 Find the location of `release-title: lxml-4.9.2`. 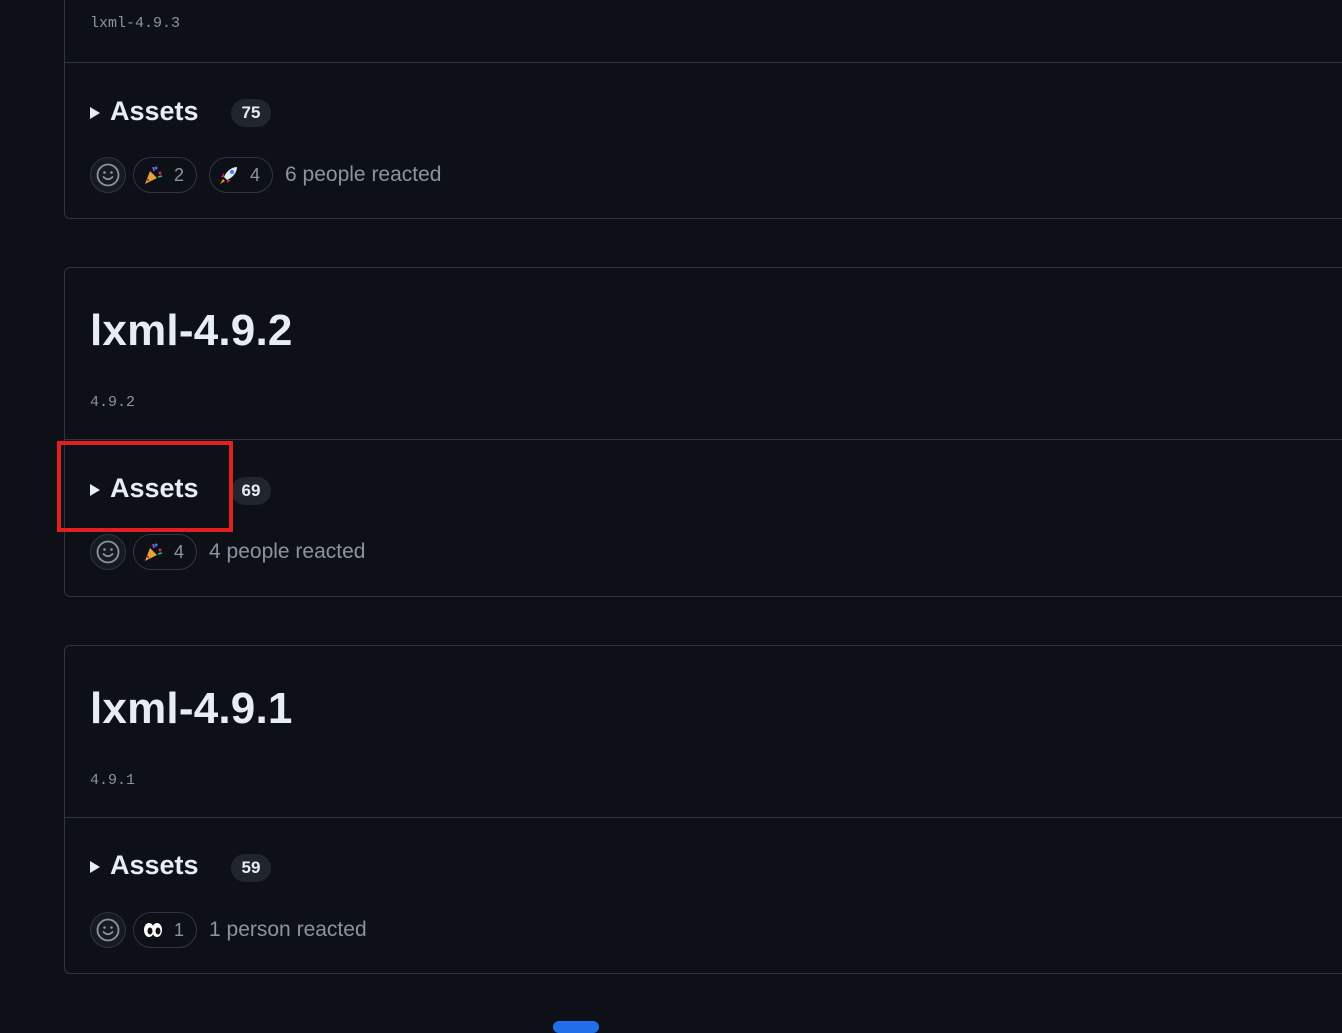

release-title: lxml-4.9.2 is located at coordinates (191, 331).